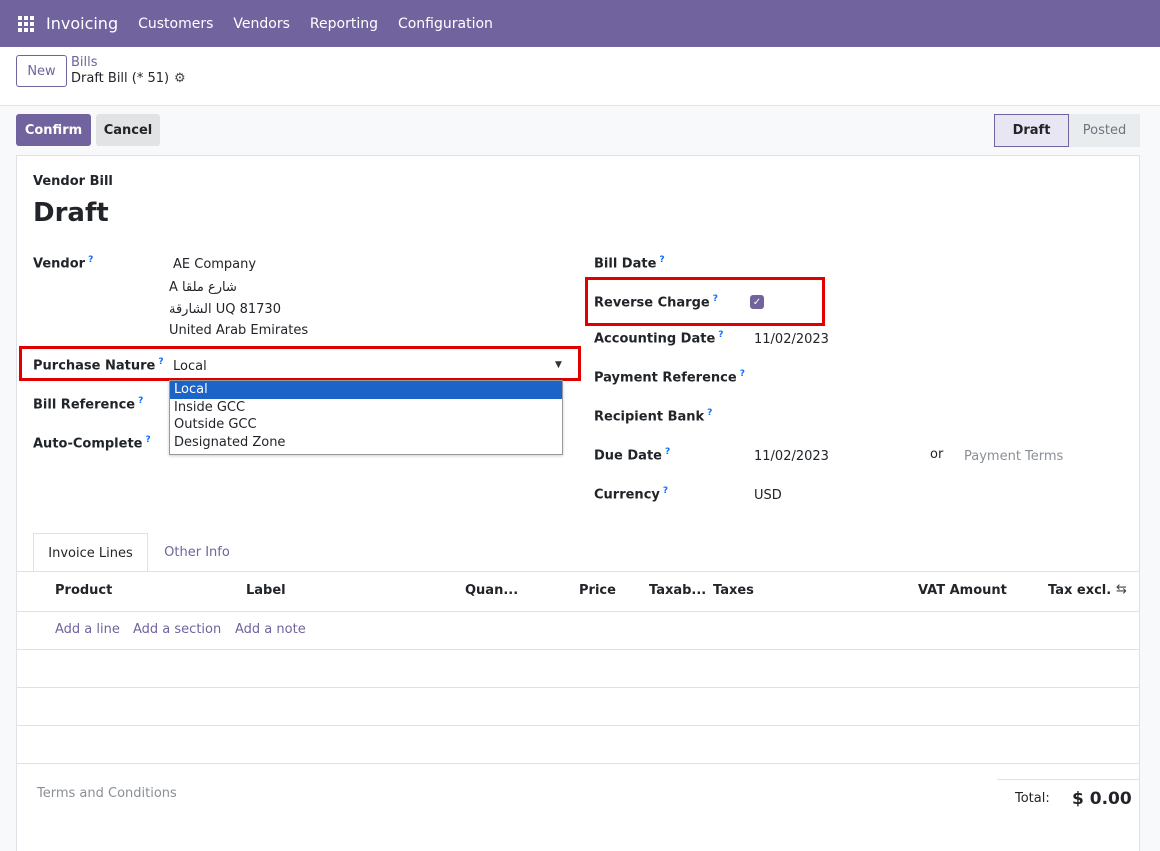  I want to click on page-title: Draft, so click(71, 213).